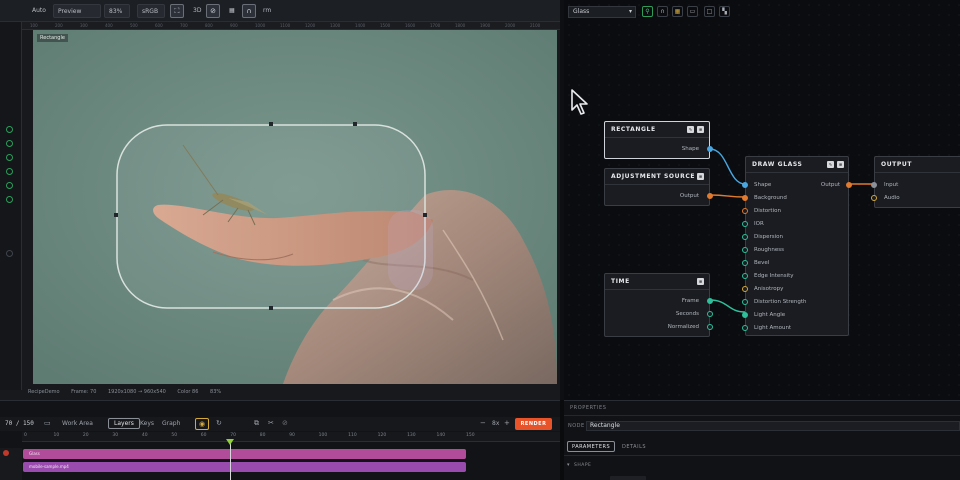  What do you see at coordinates (202, 424) in the screenshot?
I see `snap-icon: ◉` at bounding box center [202, 424].